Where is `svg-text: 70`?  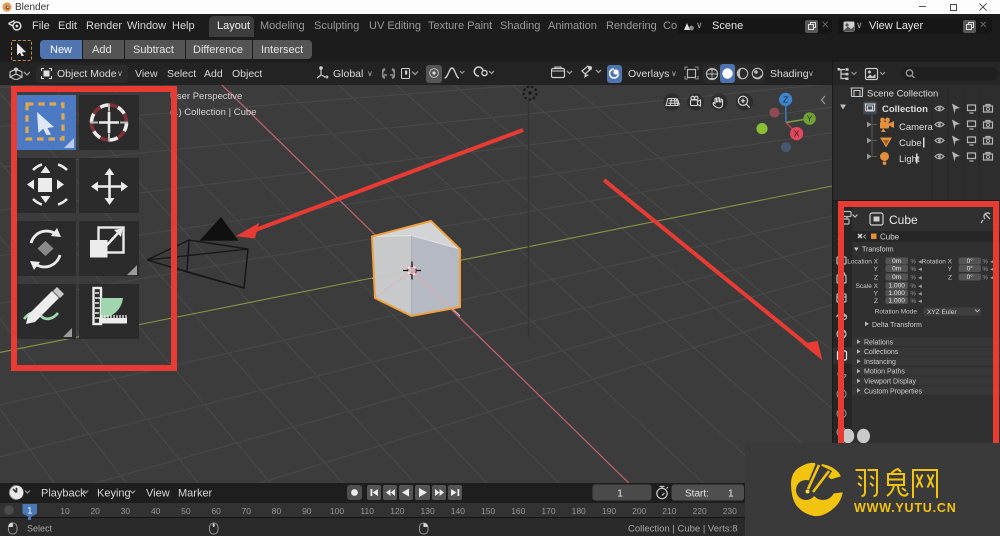
svg-text: 70 is located at coordinates (247, 511).